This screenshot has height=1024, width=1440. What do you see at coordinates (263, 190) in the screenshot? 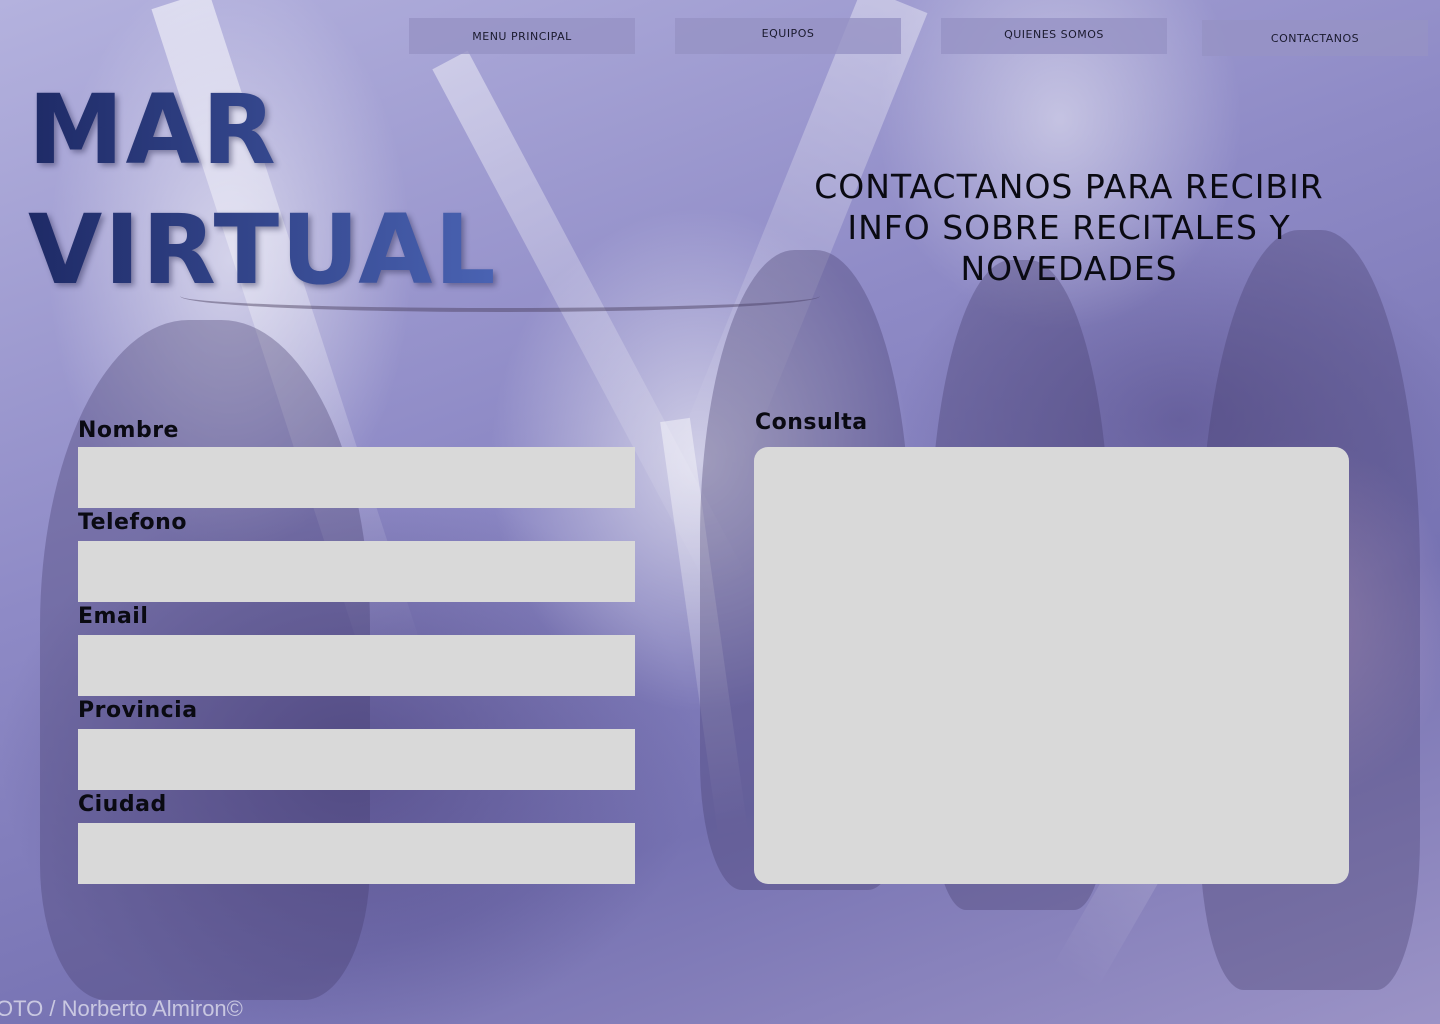
I see `site-logo: MAR VIRTUAL` at bounding box center [263, 190].